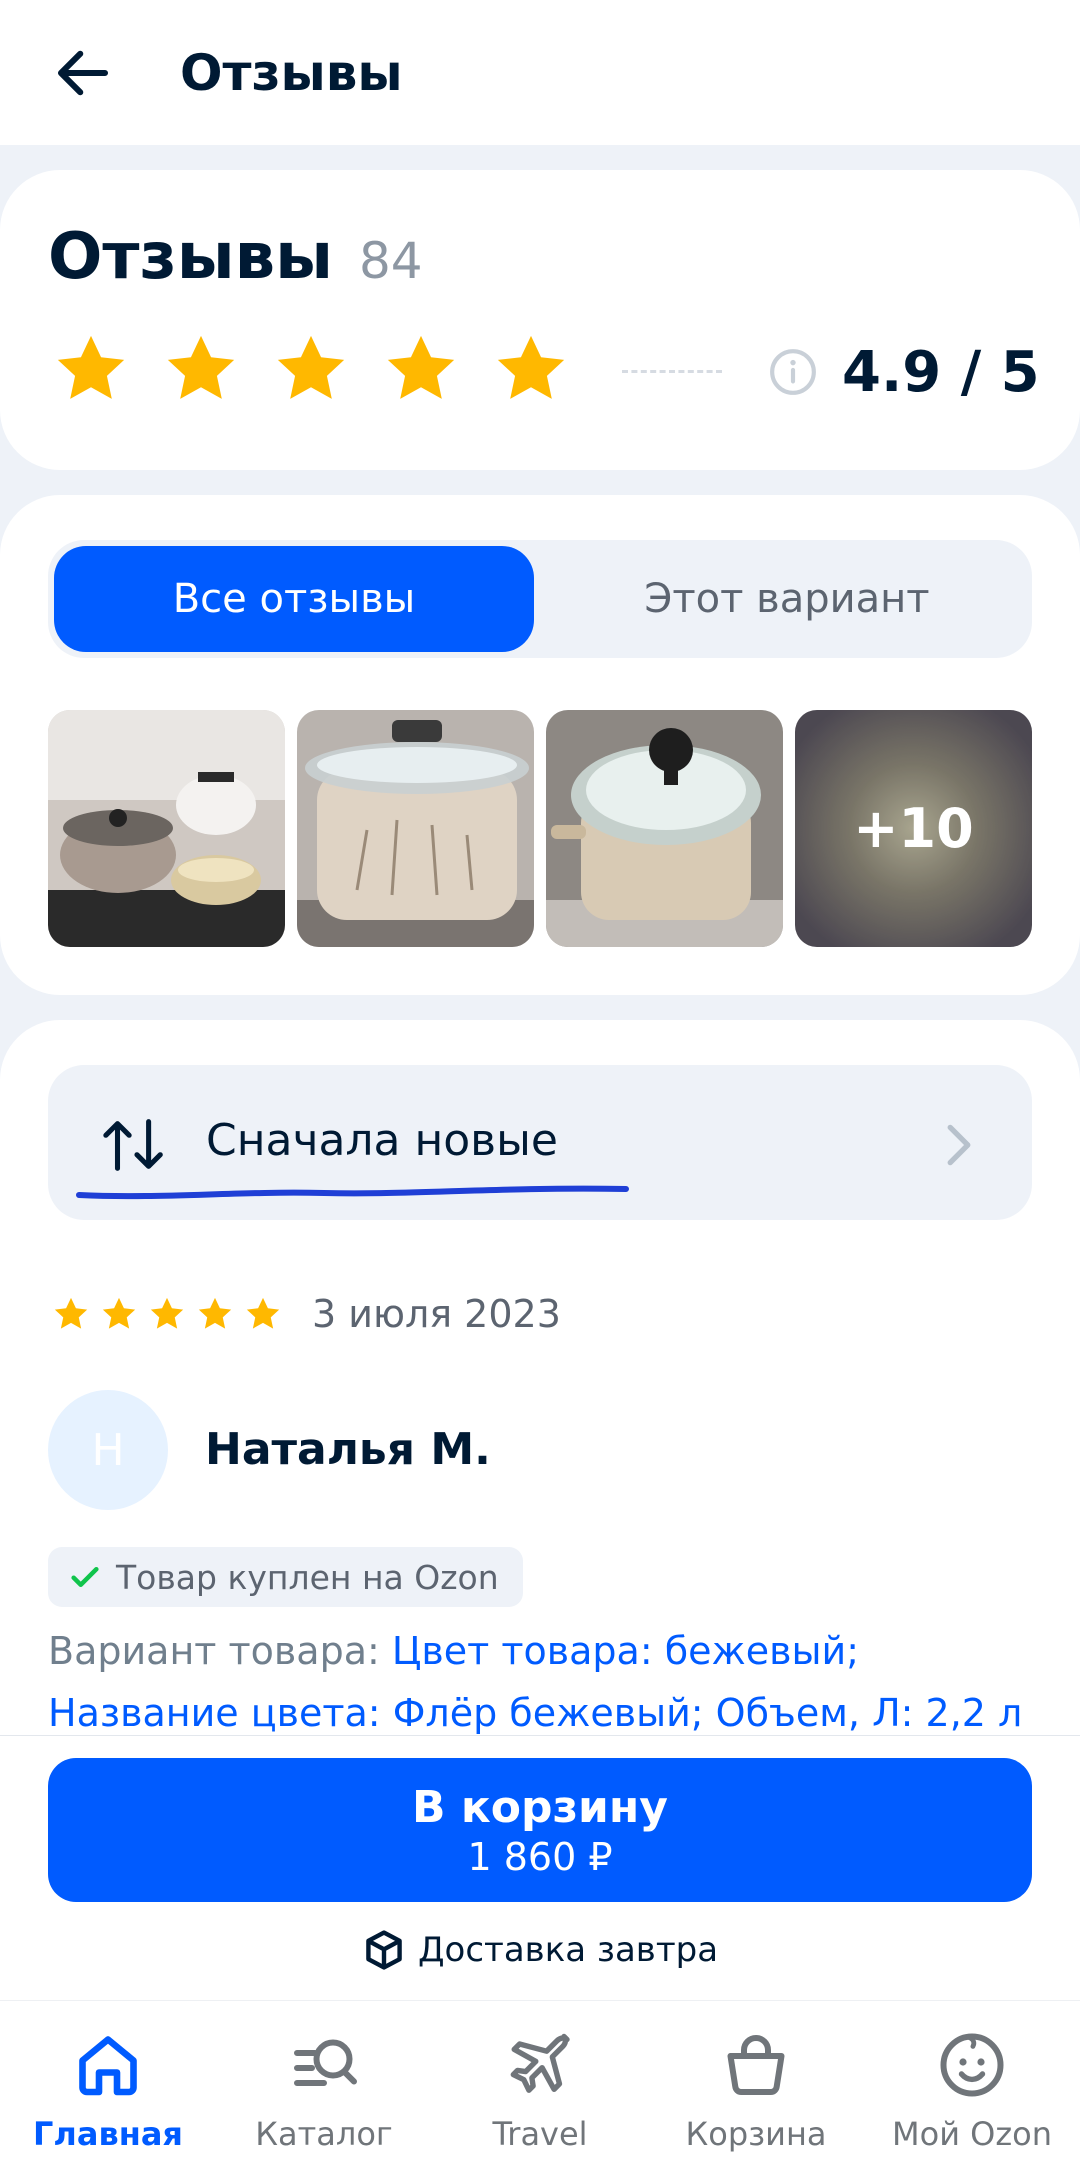  I want to click on variant-prefix: Вариант товара:, so click(220, 1651).